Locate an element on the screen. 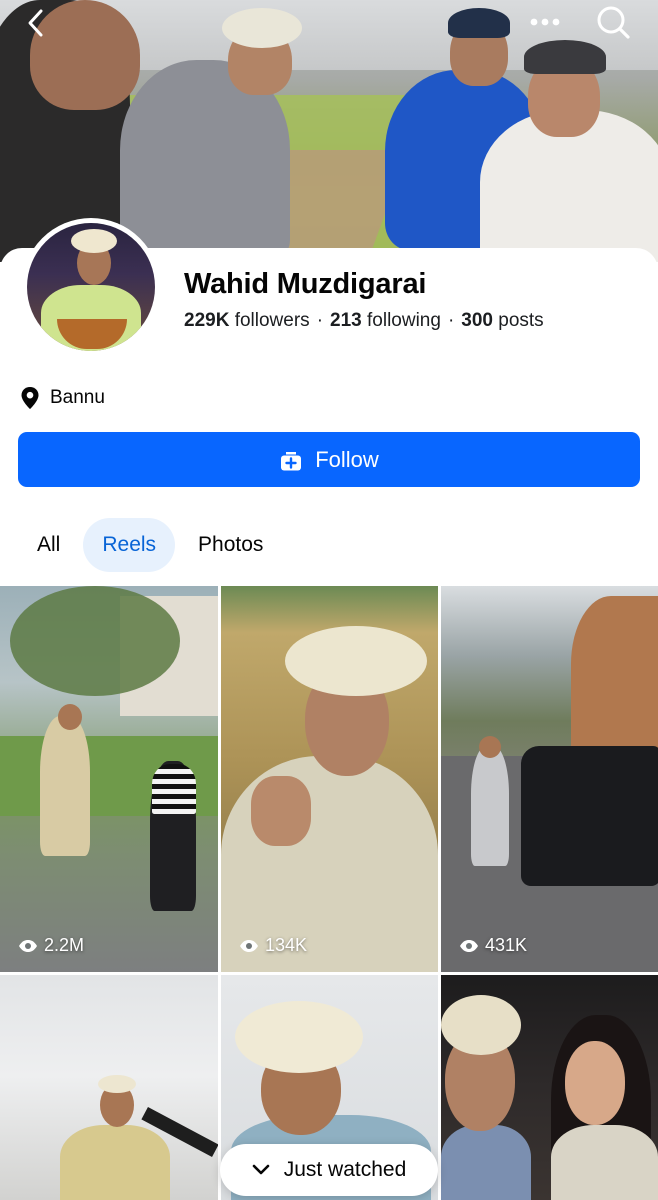 Image resolution: width=658 pixels, height=1200 pixels. followers-stat: 229K followers is located at coordinates (247, 320).